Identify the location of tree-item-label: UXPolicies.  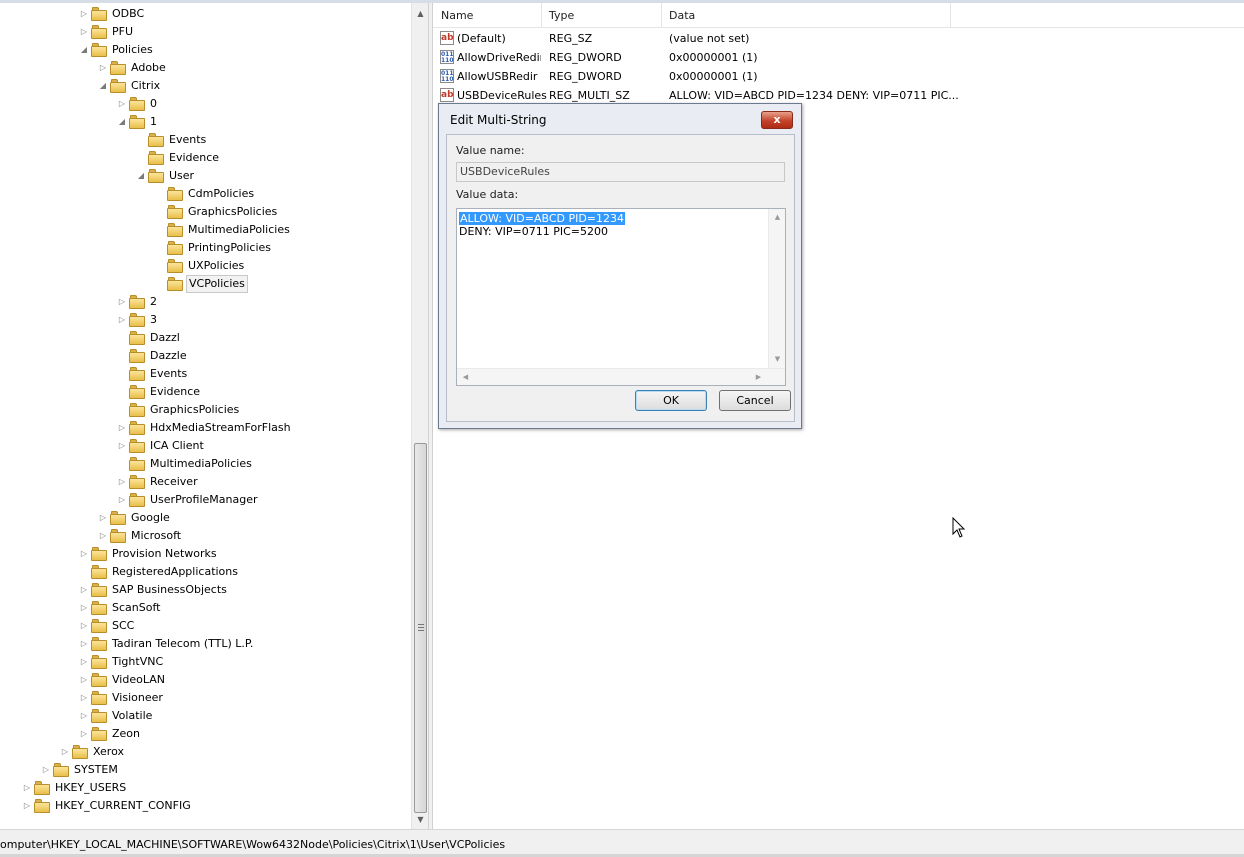
(216, 266).